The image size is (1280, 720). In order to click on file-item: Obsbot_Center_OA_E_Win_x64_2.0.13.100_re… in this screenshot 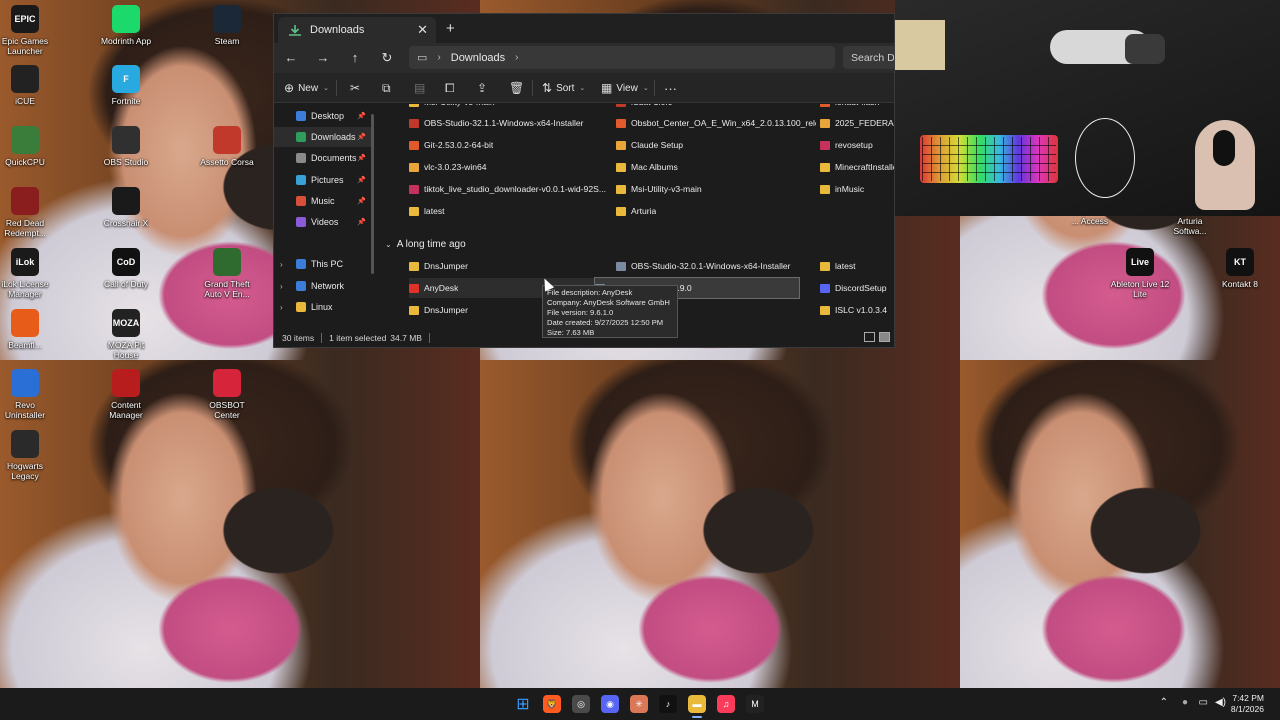, I will do `click(716, 123)`.